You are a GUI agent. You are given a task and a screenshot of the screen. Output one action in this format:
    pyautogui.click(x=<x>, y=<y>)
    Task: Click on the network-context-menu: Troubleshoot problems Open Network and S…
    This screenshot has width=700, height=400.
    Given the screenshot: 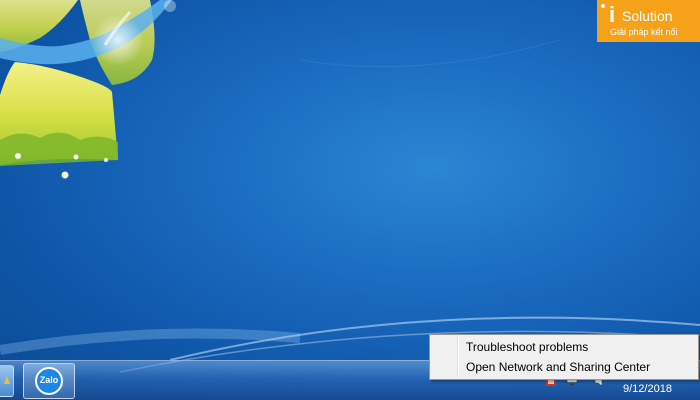 What is the action you would take?
    pyautogui.click(x=564, y=357)
    